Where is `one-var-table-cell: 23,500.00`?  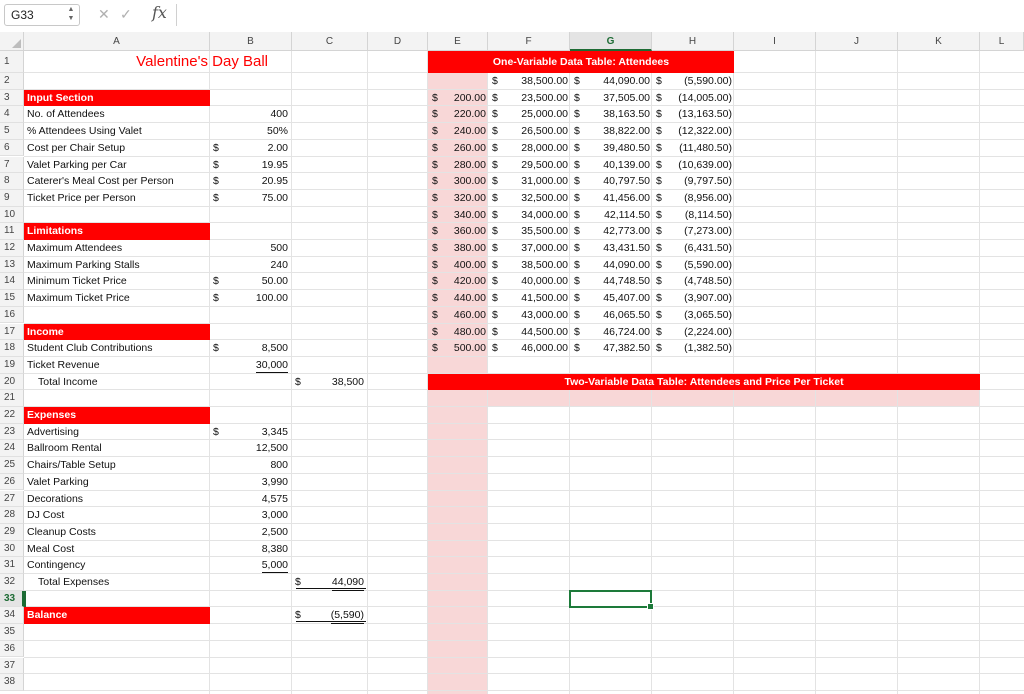
one-var-table-cell: 23,500.00 is located at coordinates (544, 97).